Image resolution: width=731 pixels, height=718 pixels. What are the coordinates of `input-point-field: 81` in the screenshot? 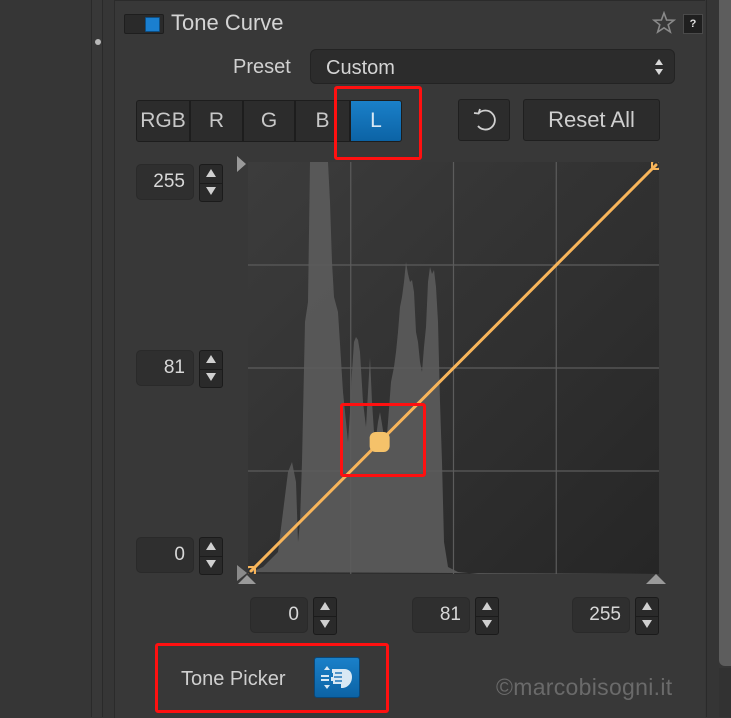 It's located at (441, 615).